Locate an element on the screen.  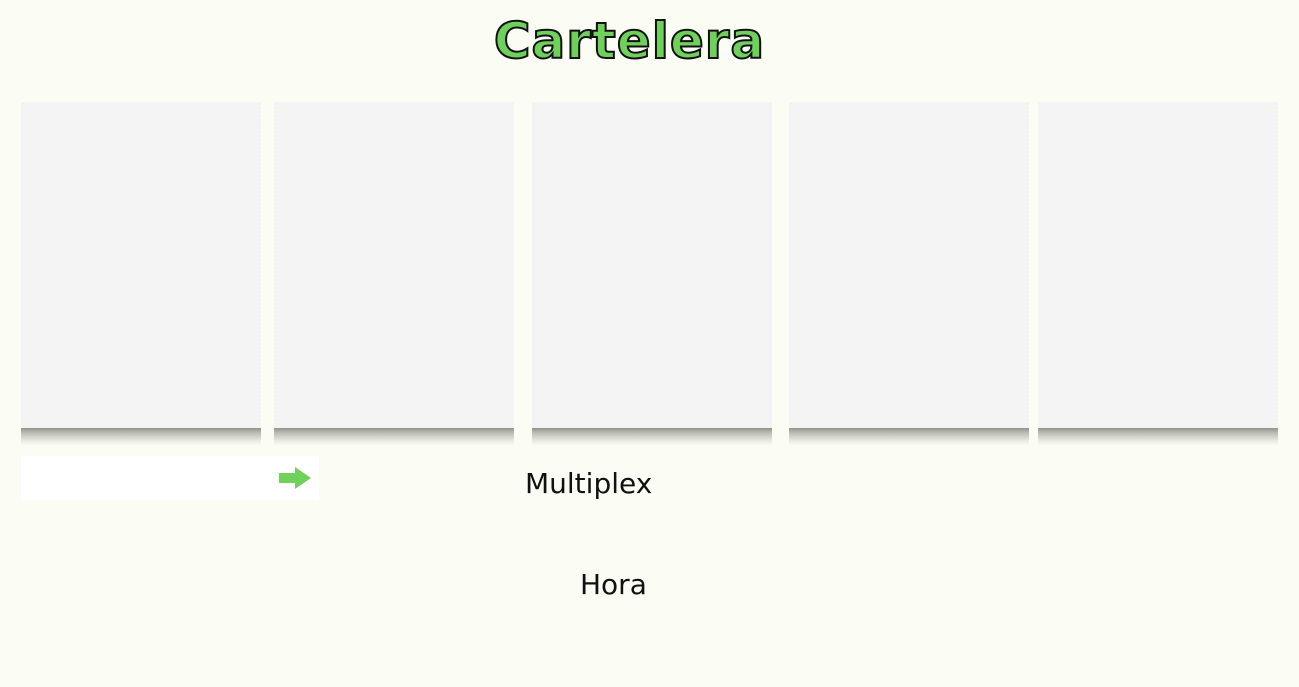
multiplex-label: Multiplex is located at coordinates (589, 483).